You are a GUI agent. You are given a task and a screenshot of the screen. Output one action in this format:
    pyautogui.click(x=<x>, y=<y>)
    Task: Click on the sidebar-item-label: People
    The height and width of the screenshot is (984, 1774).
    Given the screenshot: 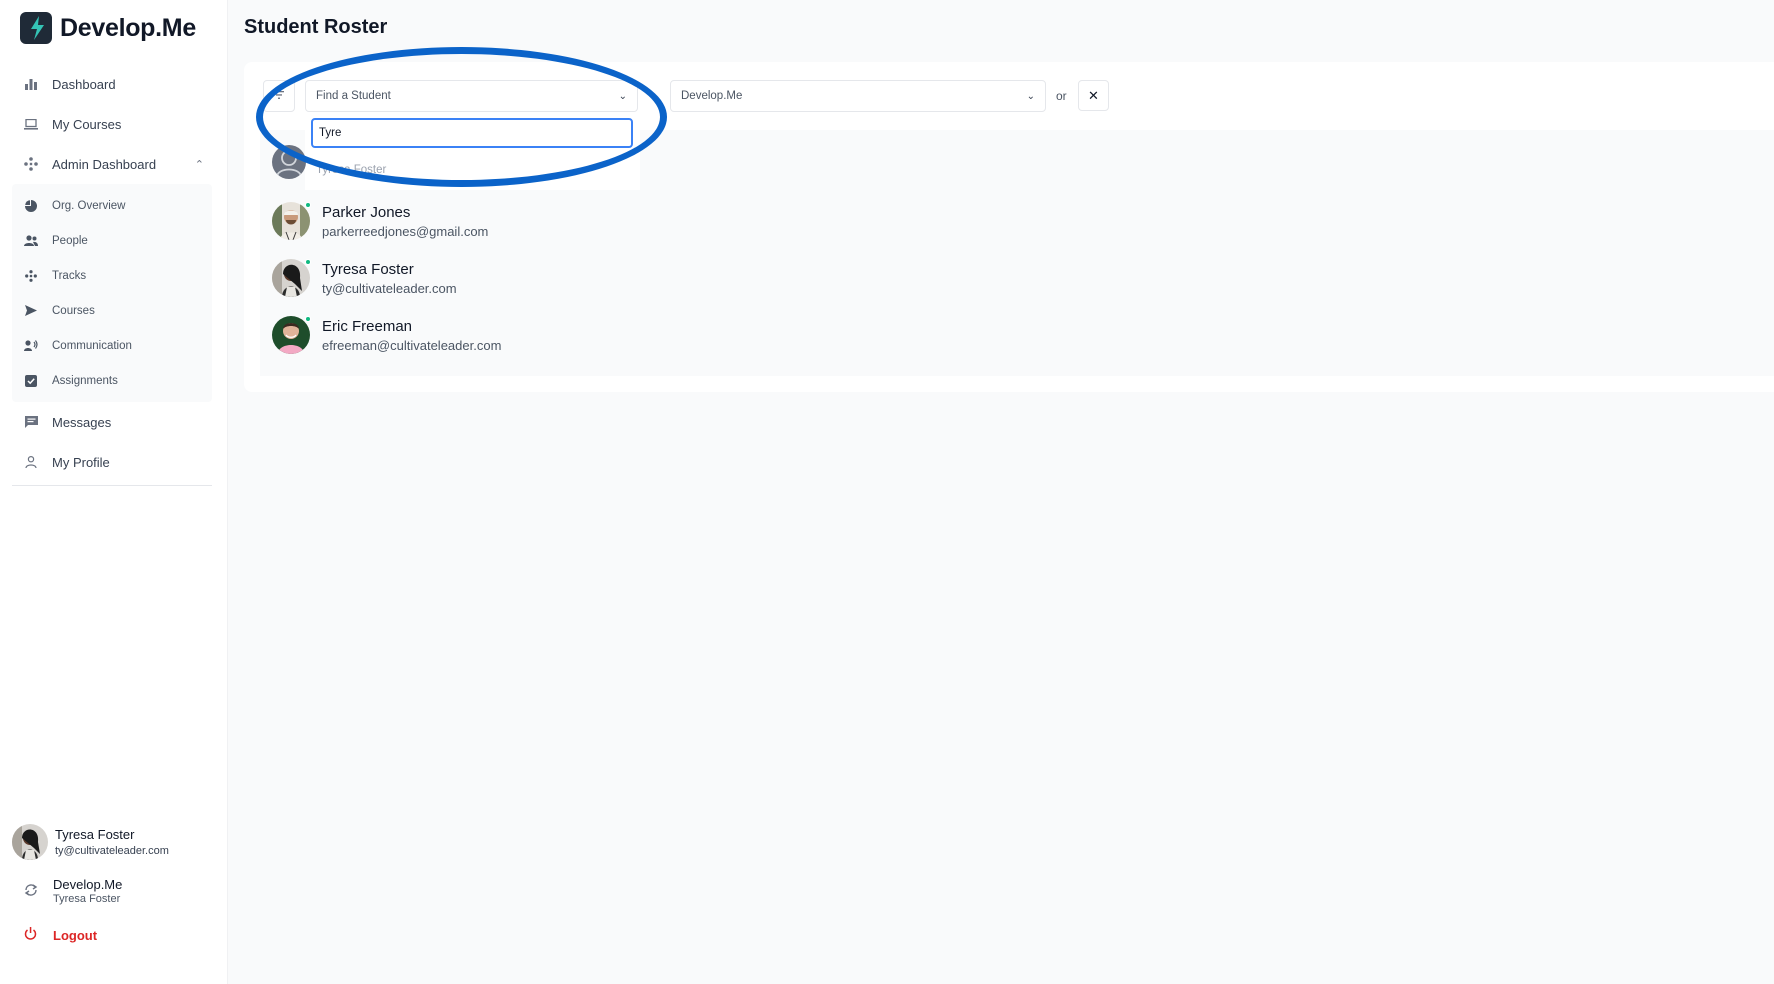 What is the action you would take?
    pyautogui.click(x=70, y=240)
    